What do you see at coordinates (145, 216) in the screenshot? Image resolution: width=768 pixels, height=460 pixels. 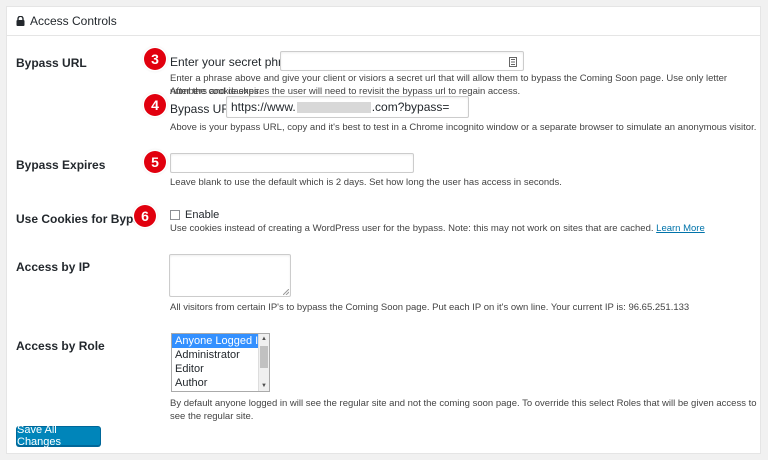 I see `step-badge-6: 6` at bounding box center [145, 216].